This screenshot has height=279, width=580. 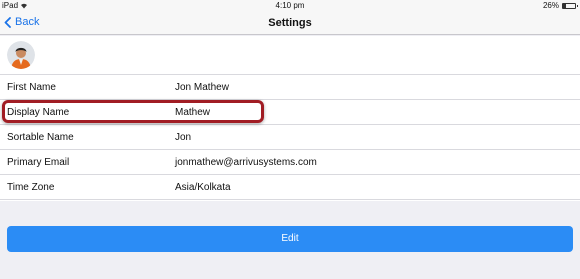 I want to click on time-zone-label: Time Zone, so click(x=31, y=187).